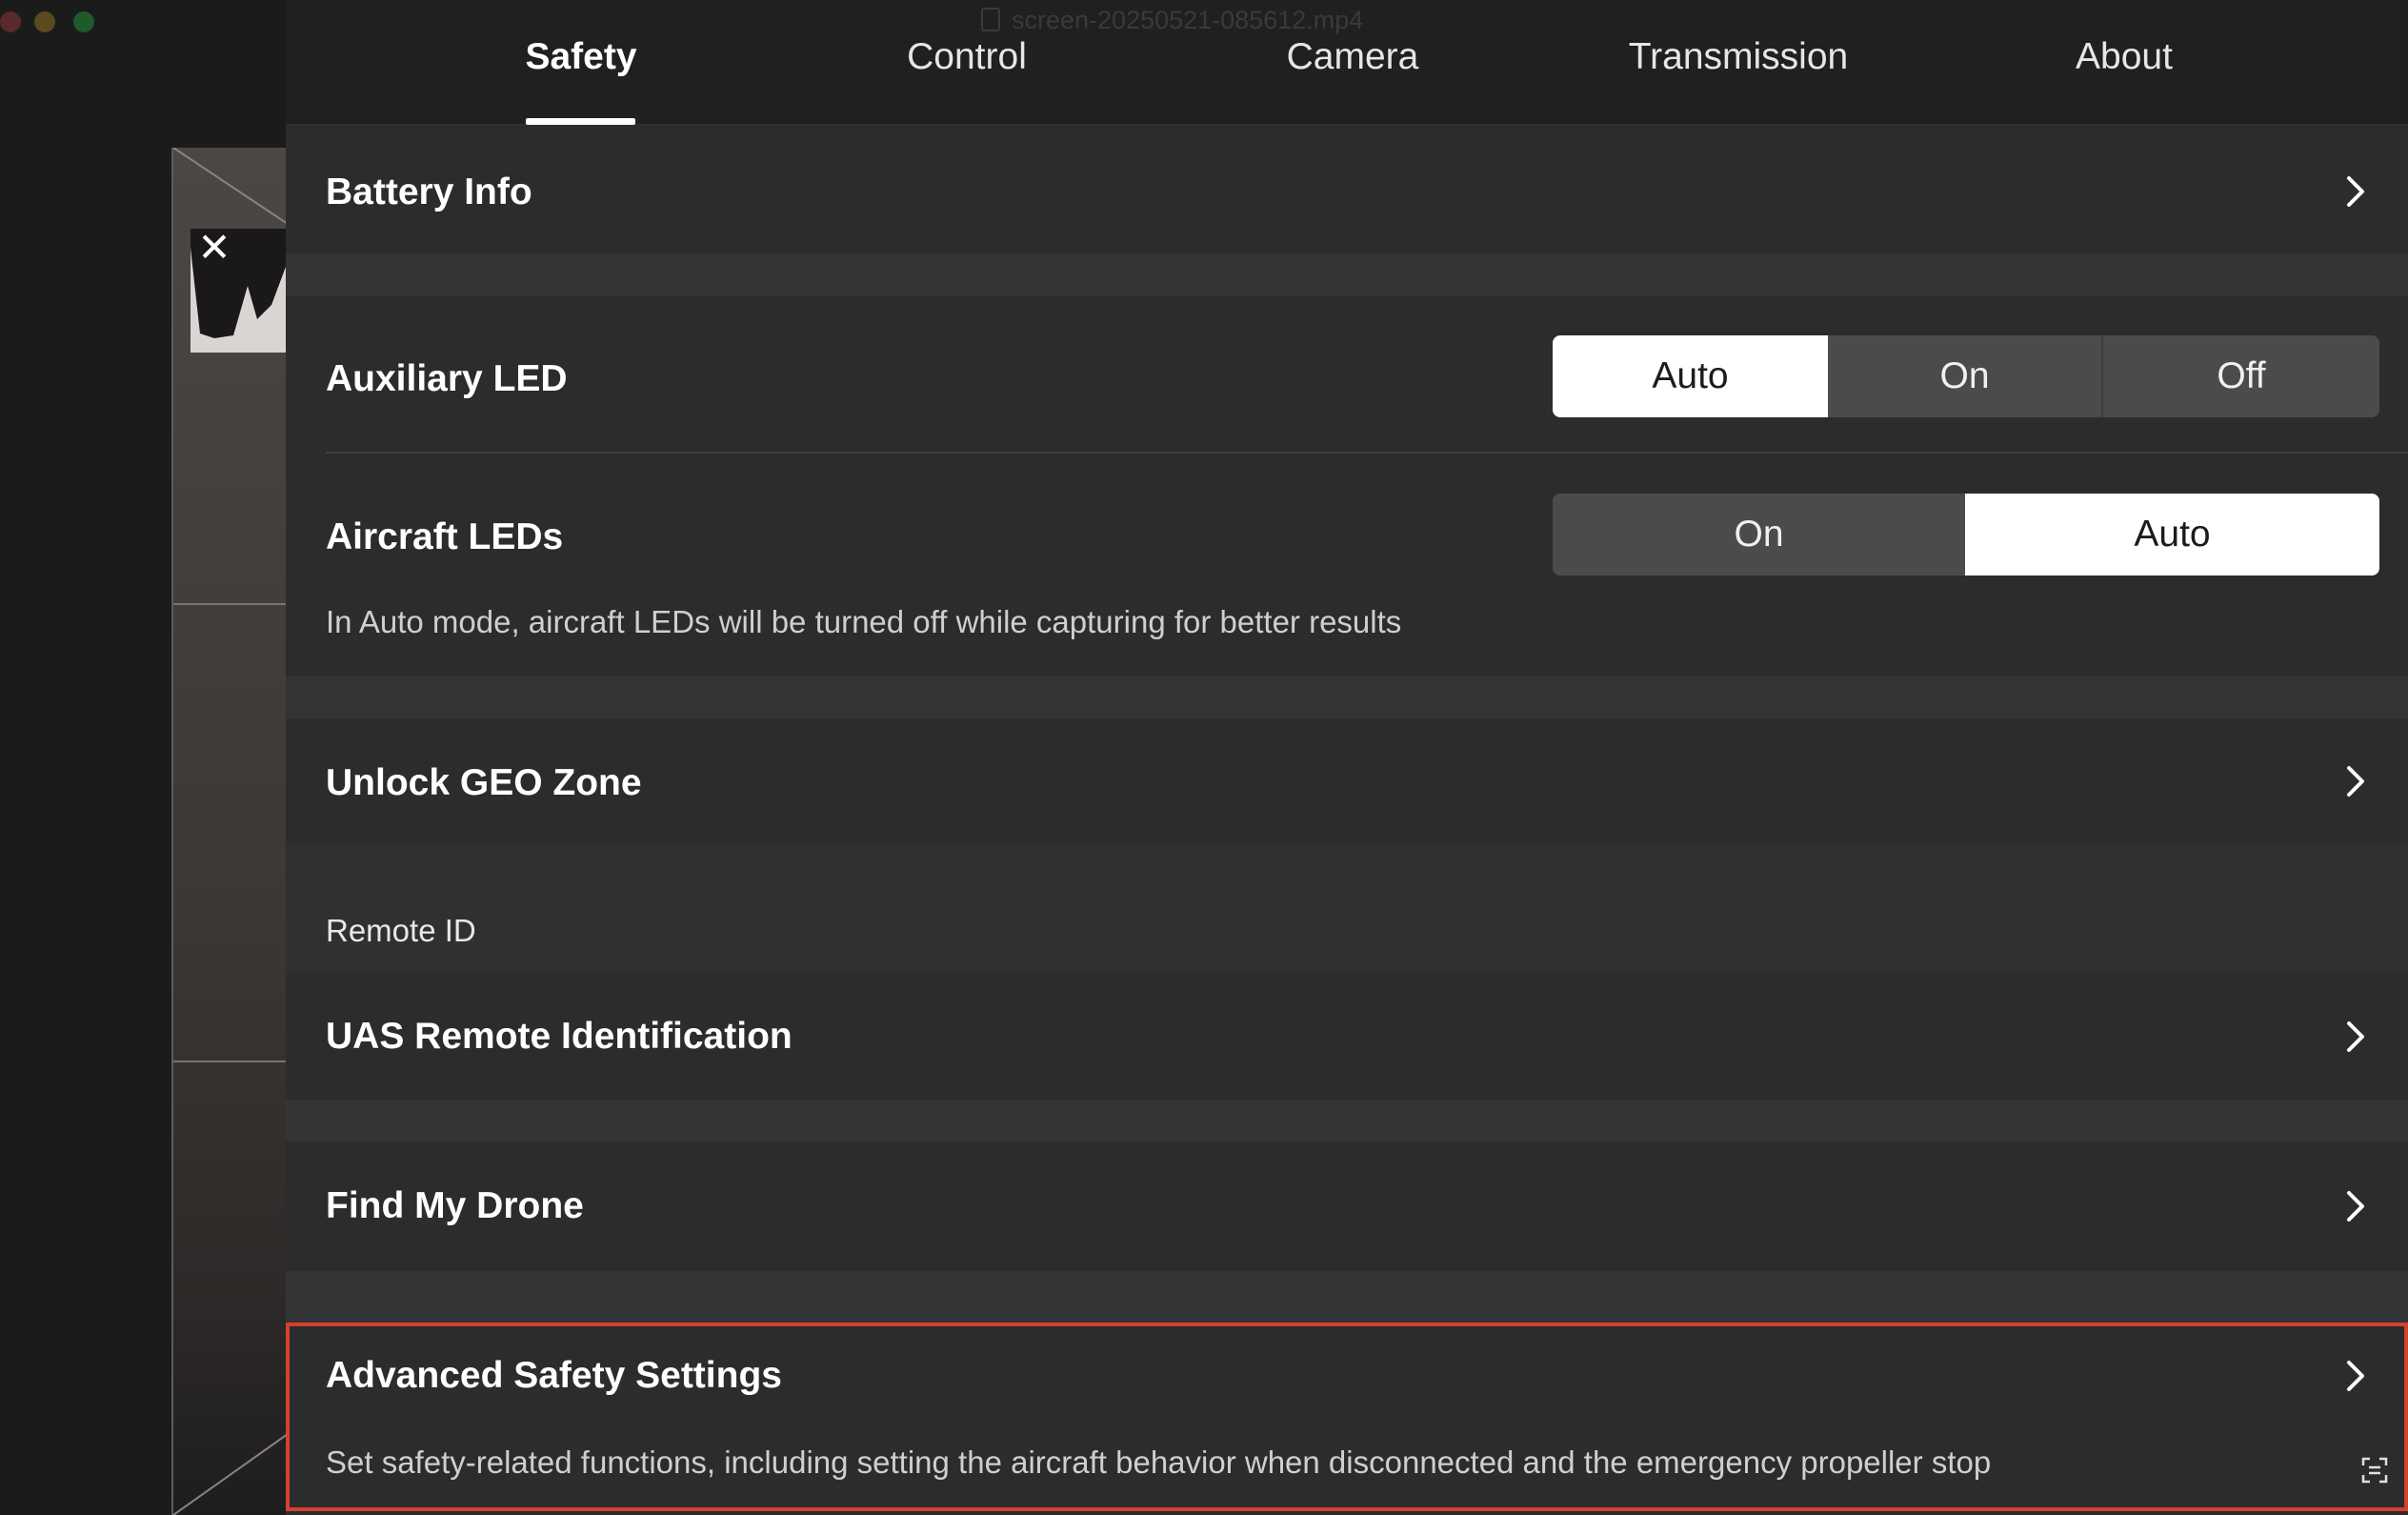 The width and height of the screenshot is (2408, 1515). I want to click on auxiliary-led-selector: Auto On Off, so click(1966, 376).